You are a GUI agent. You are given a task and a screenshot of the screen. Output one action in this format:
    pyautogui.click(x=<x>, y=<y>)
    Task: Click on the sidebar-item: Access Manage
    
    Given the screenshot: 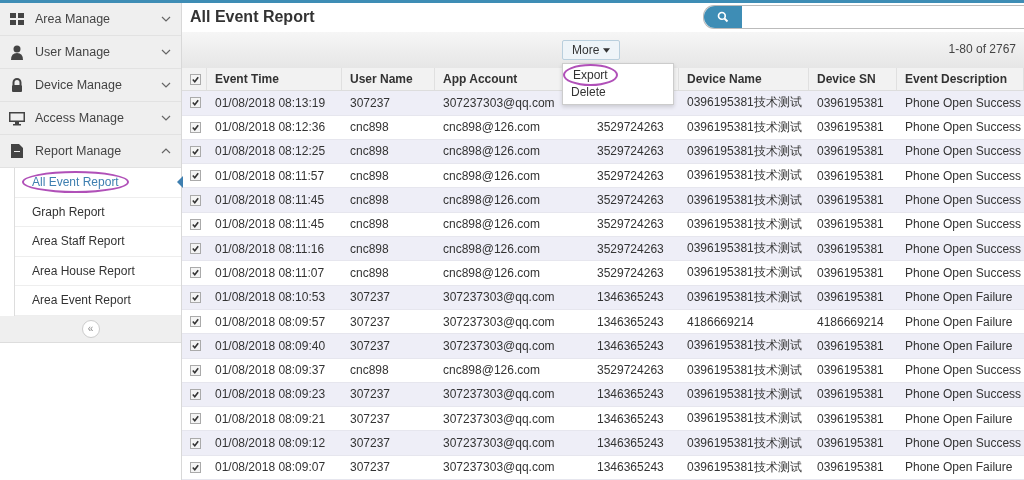 What is the action you would take?
    pyautogui.click(x=90, y=118)
    